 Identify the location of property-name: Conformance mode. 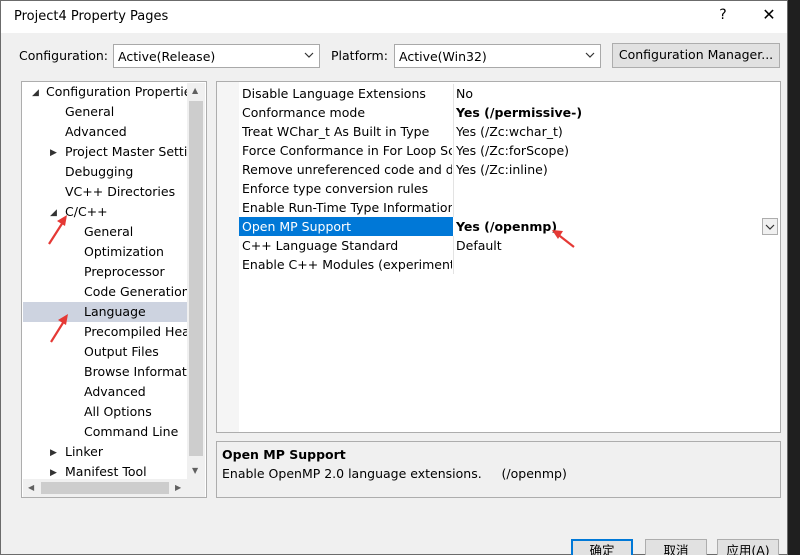
(304, 112).